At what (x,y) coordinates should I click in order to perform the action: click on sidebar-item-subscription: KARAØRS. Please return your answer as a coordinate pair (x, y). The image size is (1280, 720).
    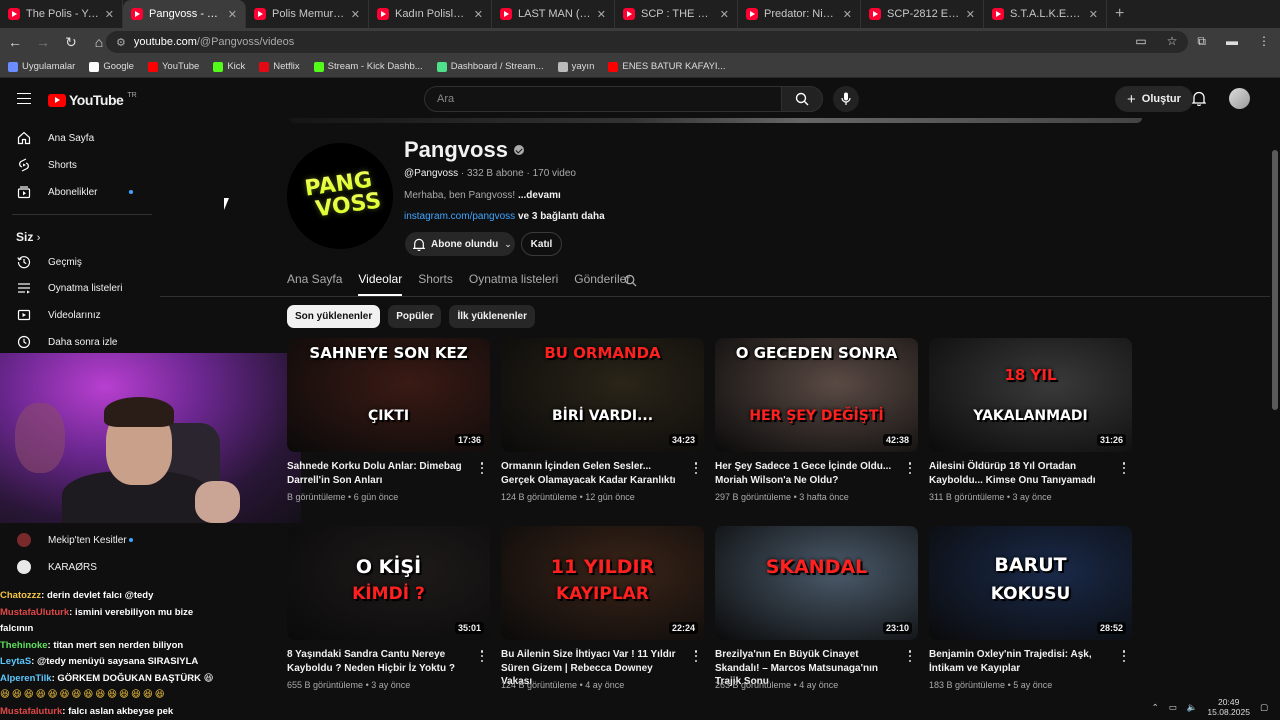
    Looking at the image, I should click on (76, 567).